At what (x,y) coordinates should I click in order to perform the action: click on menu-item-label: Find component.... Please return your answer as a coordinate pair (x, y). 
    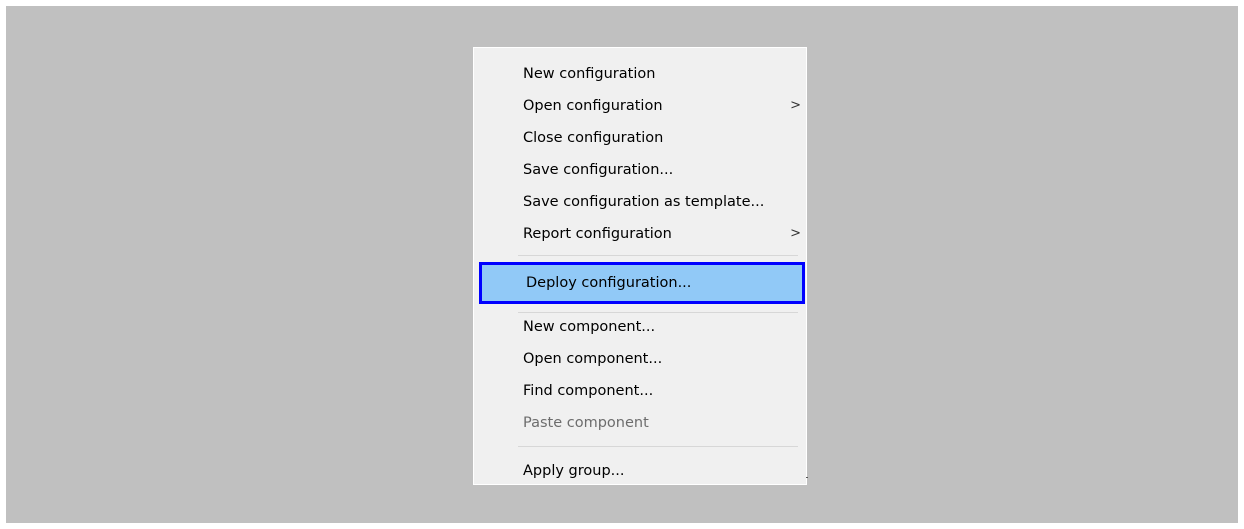
    Looking at the image, I should click on (588, 391).